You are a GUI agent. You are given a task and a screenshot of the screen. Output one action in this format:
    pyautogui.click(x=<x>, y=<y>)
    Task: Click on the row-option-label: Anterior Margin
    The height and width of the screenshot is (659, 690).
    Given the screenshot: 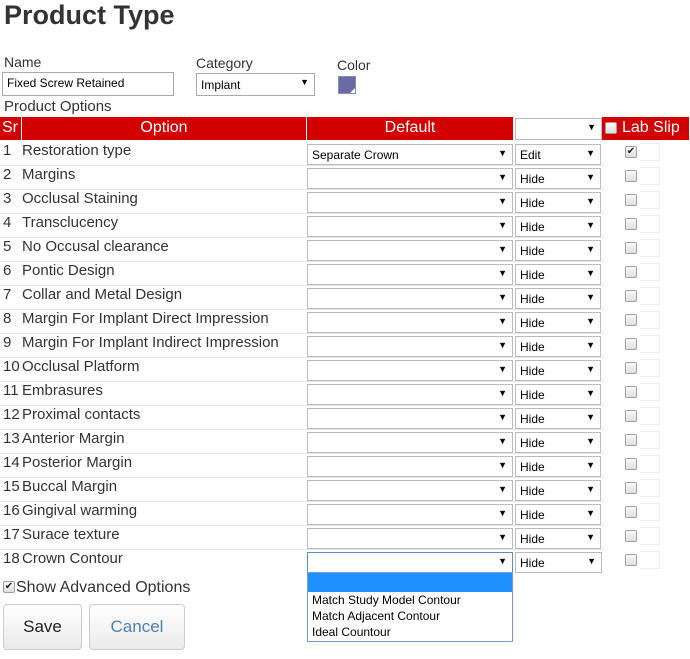 What is the action you would take?
    pyautogui.click(x=73, y=438)
    